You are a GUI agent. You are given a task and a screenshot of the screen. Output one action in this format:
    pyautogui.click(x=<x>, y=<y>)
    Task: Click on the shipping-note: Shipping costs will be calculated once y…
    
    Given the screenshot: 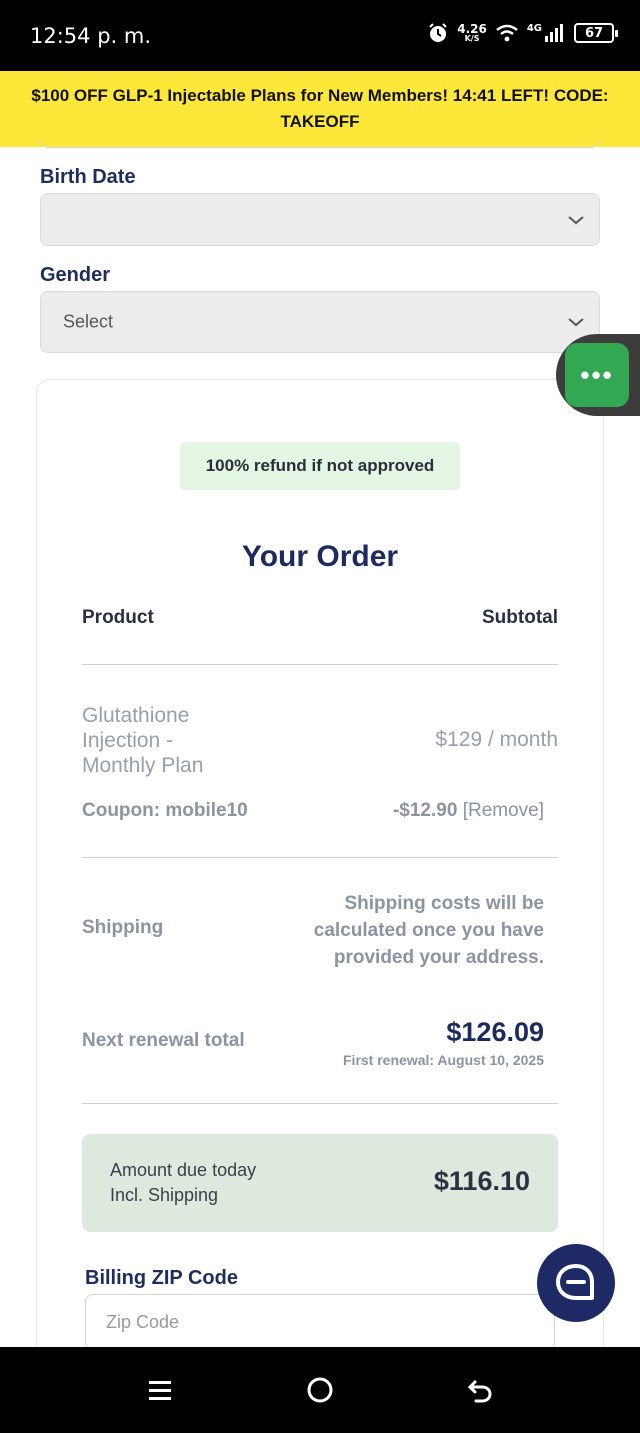 What is the action you would take?
    pyautogui.click(x=428, y=930)
    